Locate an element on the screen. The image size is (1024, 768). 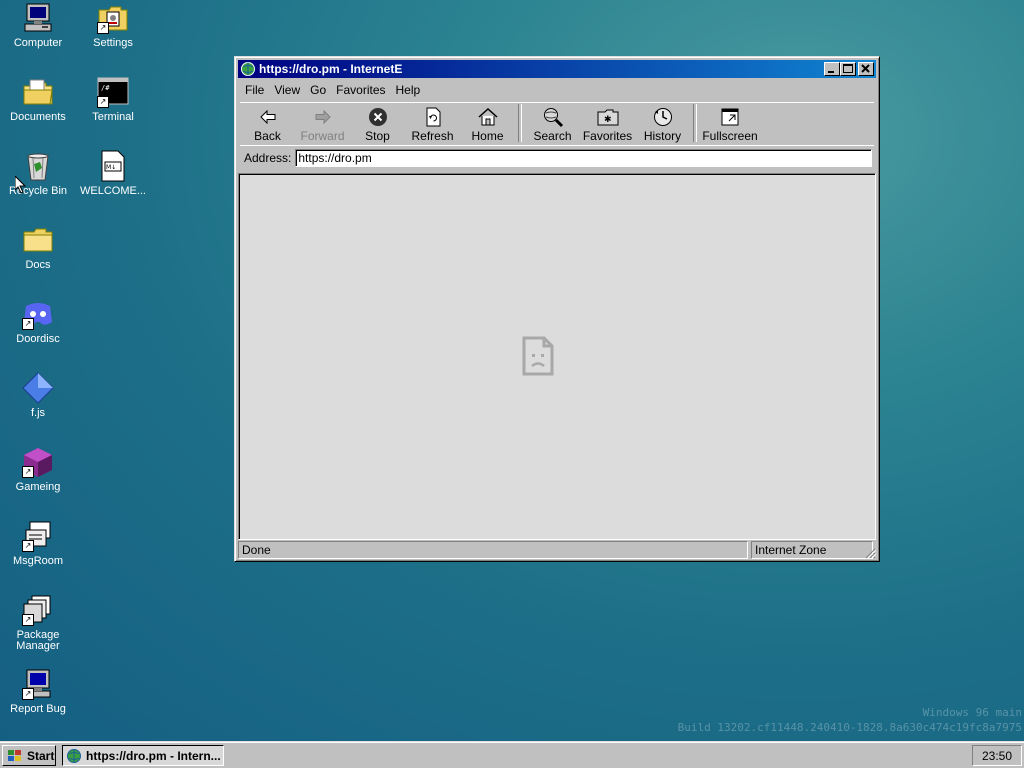
package-manager-icon: ↗ is located at coordinates (38, 610).